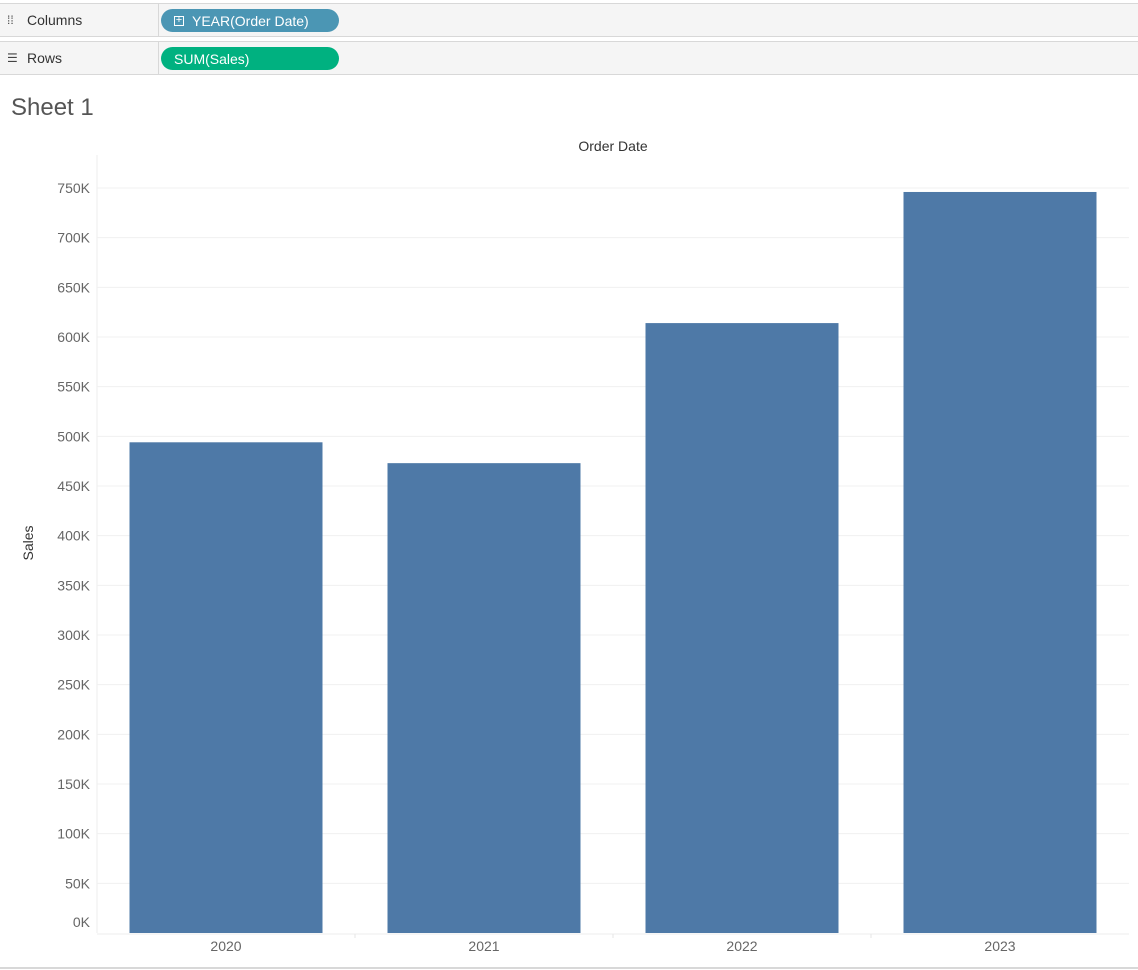 This screenshot has width=1138, height=970. I want to click on y-tick-label: 450K, so click(73, 486).